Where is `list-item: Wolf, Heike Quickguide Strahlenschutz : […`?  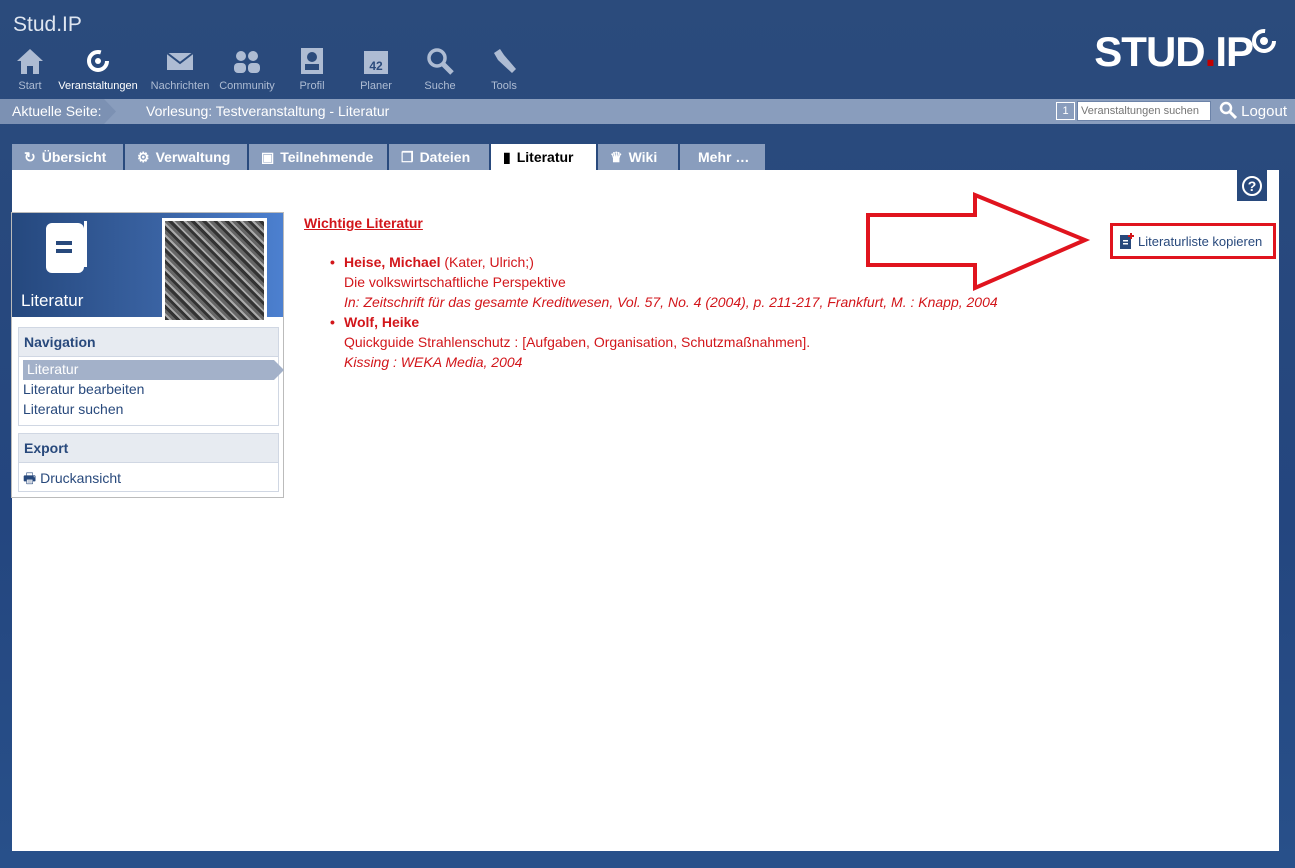 list-item: Wolf, Heike Quickguide Strahlenschutz : [… is located at coordinates (664, 342).